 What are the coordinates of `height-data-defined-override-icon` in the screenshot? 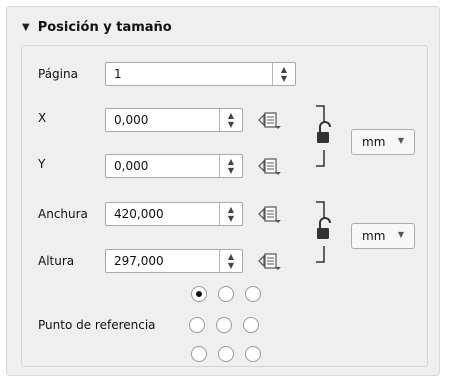 It's located at (269, 261).